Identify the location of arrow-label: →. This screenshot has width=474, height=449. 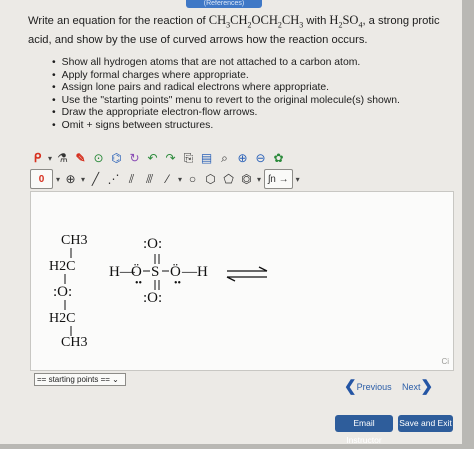
(283, 179).